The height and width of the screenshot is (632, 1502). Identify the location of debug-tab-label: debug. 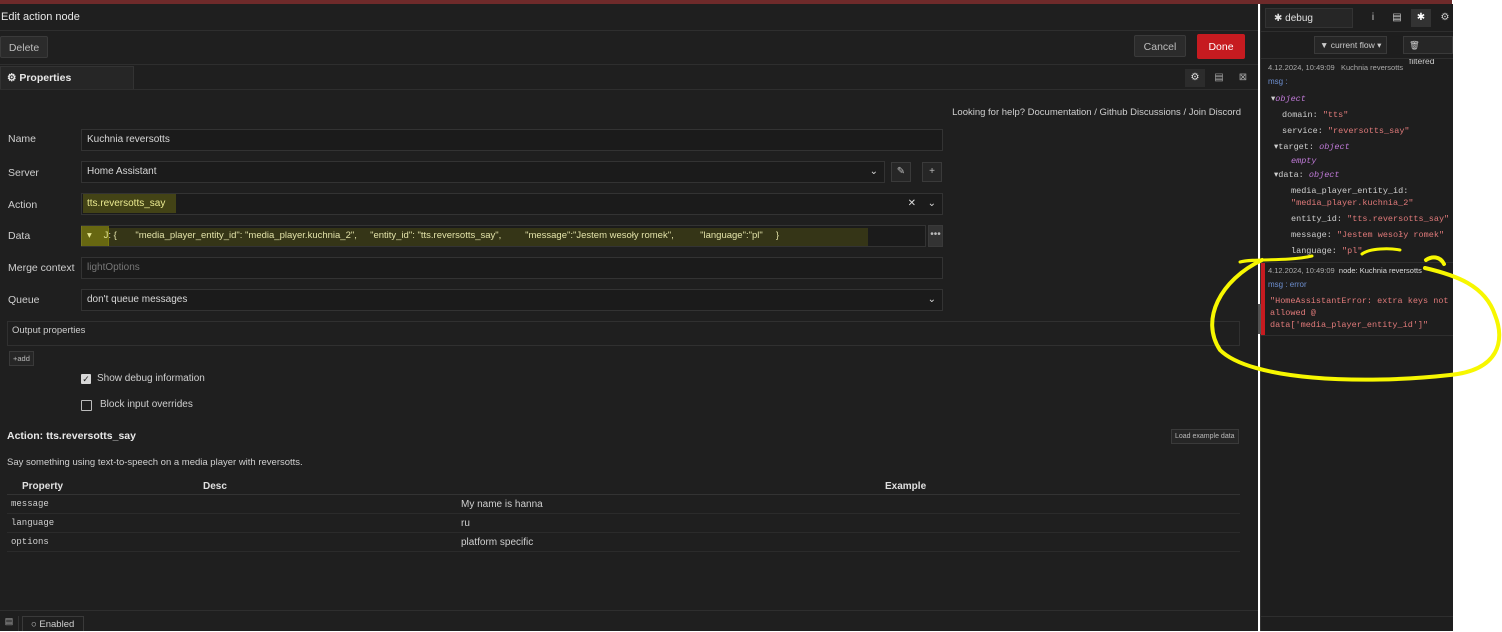
(1299, 18).